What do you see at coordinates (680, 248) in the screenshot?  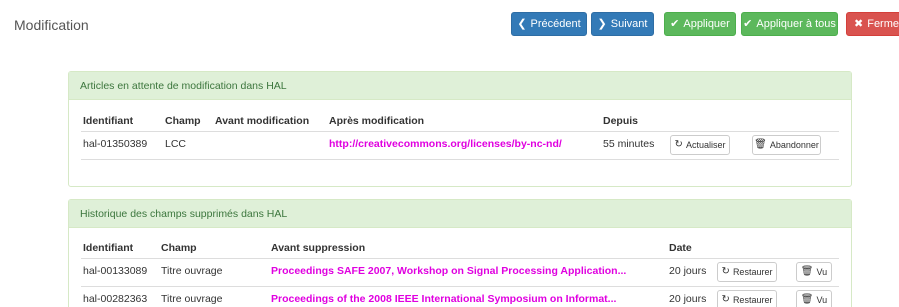 I see `col-date: Date` at bounding box center [680, 248].